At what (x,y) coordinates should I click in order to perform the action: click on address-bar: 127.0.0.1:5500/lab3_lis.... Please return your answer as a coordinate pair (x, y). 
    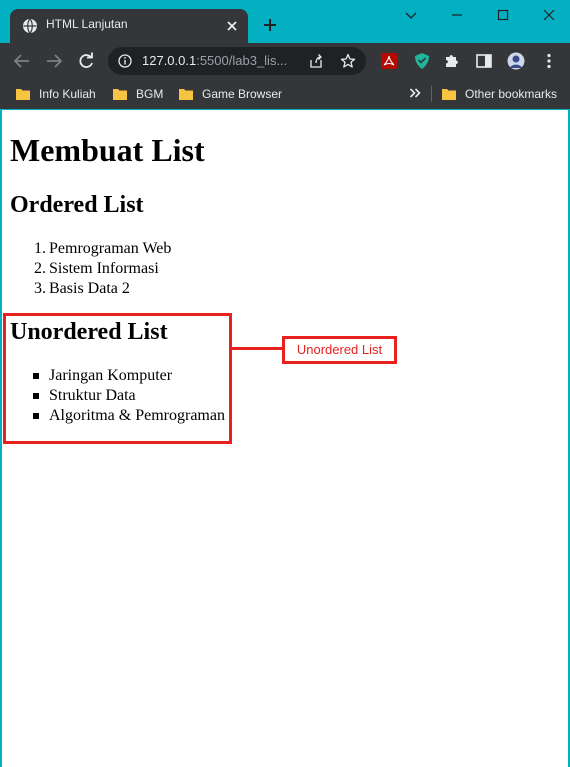
    Looking at the image, I should click on (237, 61).